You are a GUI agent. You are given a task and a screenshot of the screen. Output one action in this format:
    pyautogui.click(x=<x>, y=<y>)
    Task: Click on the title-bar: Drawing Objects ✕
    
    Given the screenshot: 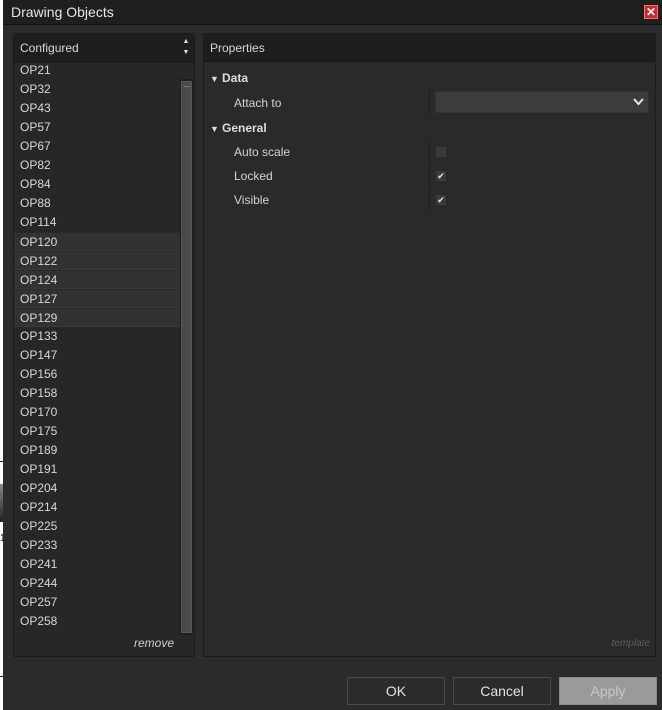 What is the action you would take?
    pyautogui.click(x=332, y=12)
    